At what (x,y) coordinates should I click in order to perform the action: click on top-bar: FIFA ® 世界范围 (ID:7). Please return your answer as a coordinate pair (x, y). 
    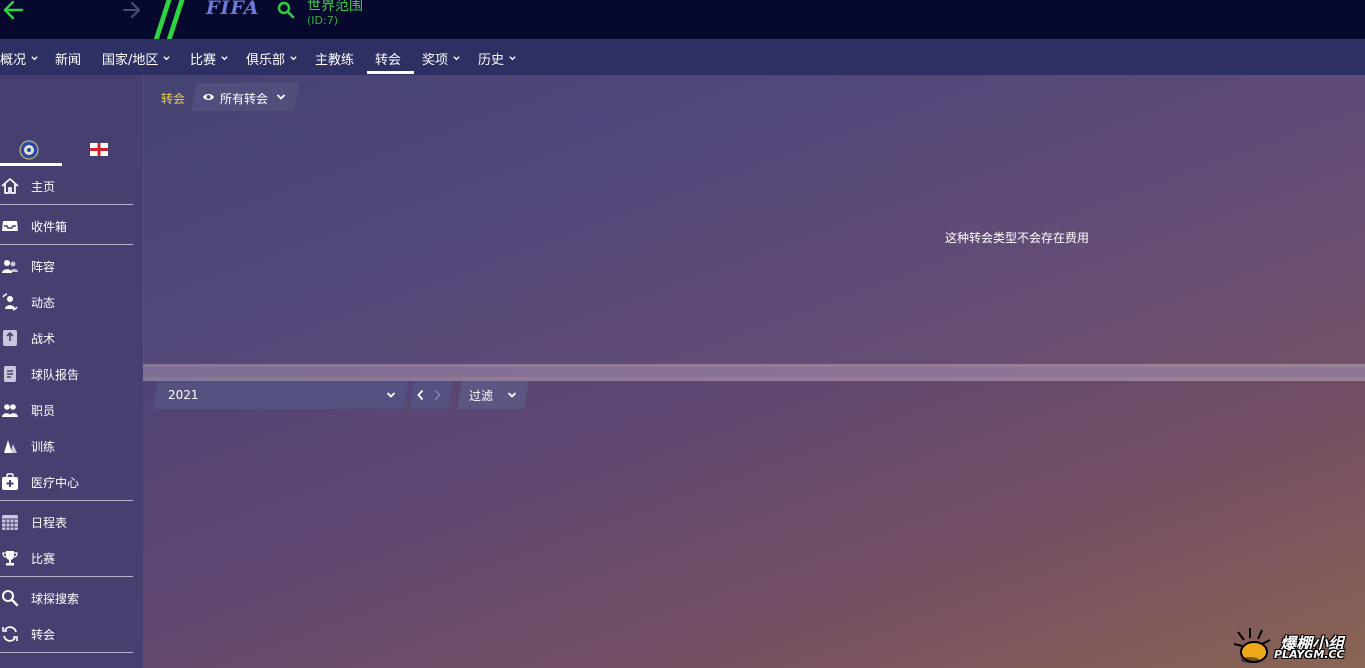
    Looking at the image, I should click on (682, 19).